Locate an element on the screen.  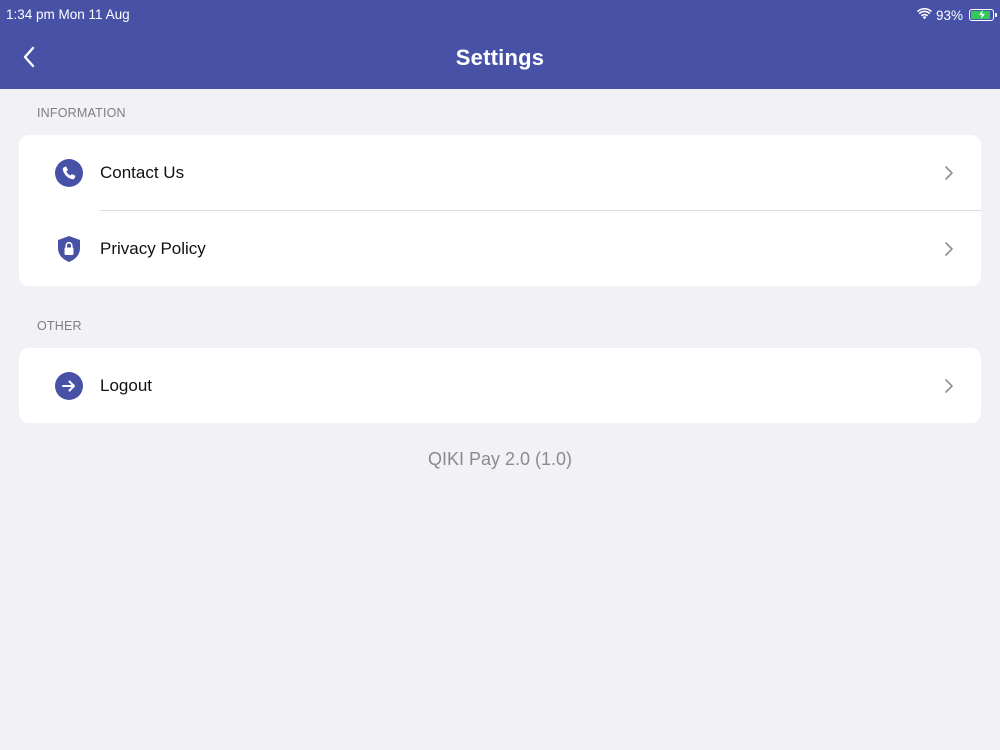
section-label-information: INFORMATION is located at coordinates (81, 113).